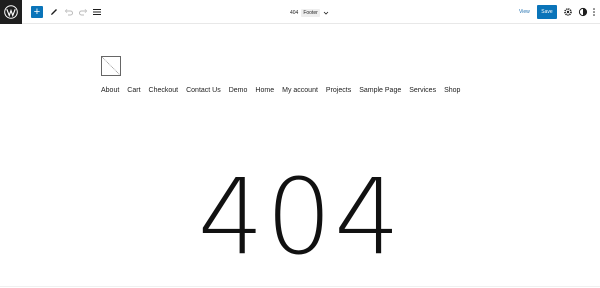 This screenshot has width=600, height=288. I want to click on error-heading-text: 404, so click(300, 217).